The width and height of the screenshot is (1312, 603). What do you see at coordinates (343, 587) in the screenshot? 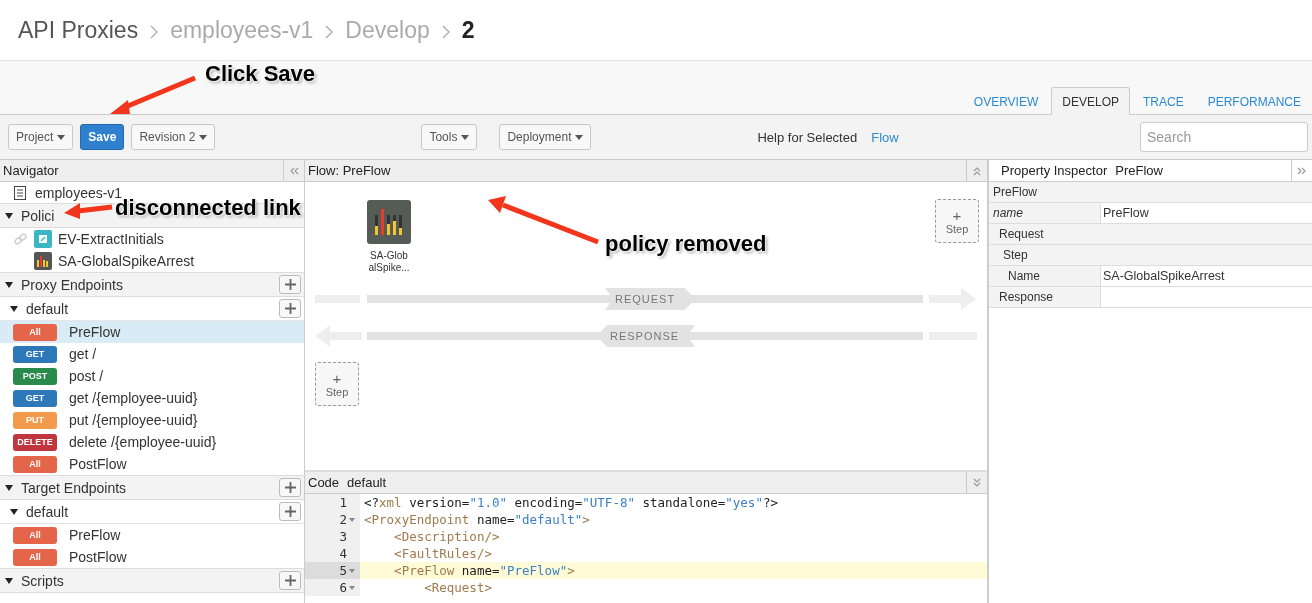
I see `line-number: 6` at bounding box center [343, 587].